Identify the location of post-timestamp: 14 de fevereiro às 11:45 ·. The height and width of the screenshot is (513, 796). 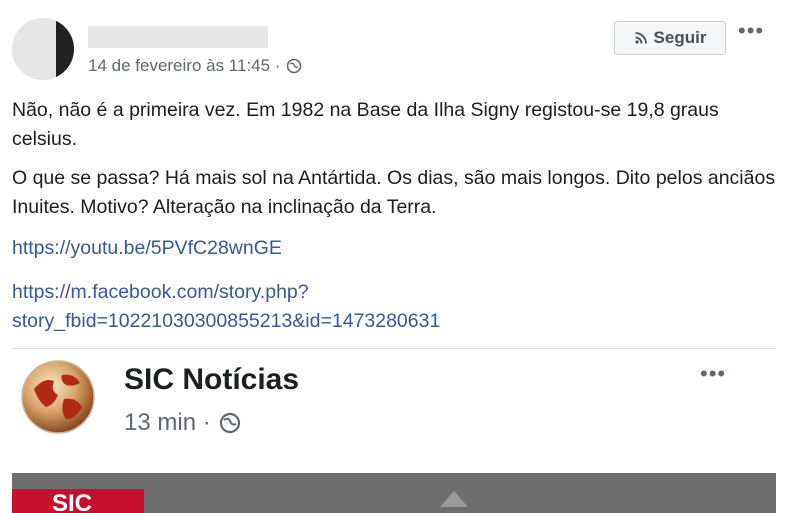
(195, 66).